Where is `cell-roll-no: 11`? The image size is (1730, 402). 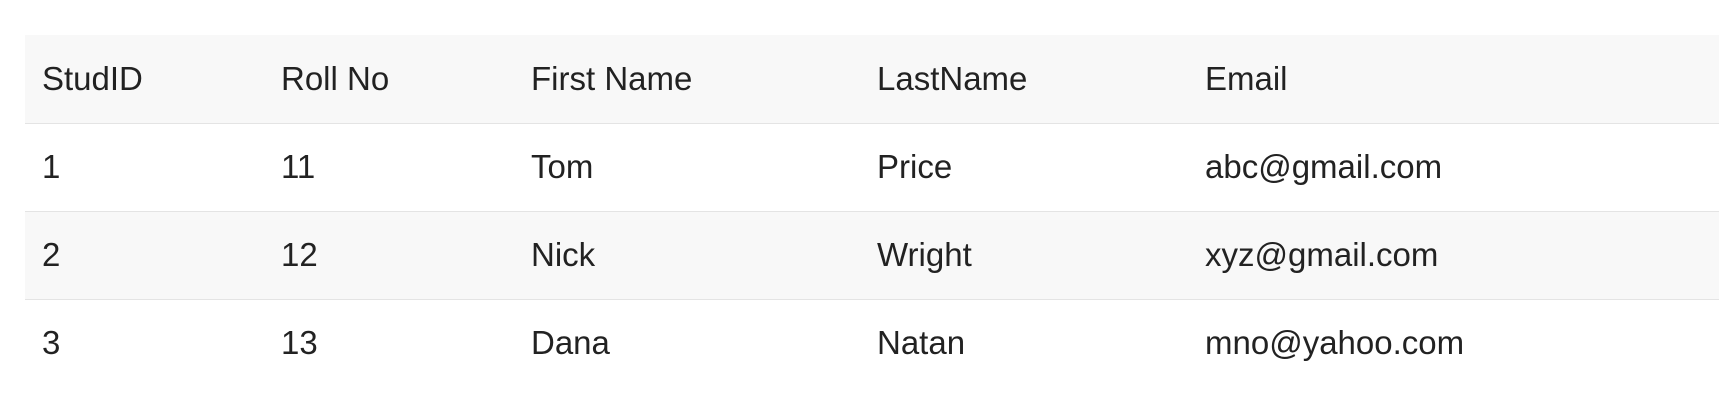
cell-roll-no: 11 is located at coordinates (298, 166).